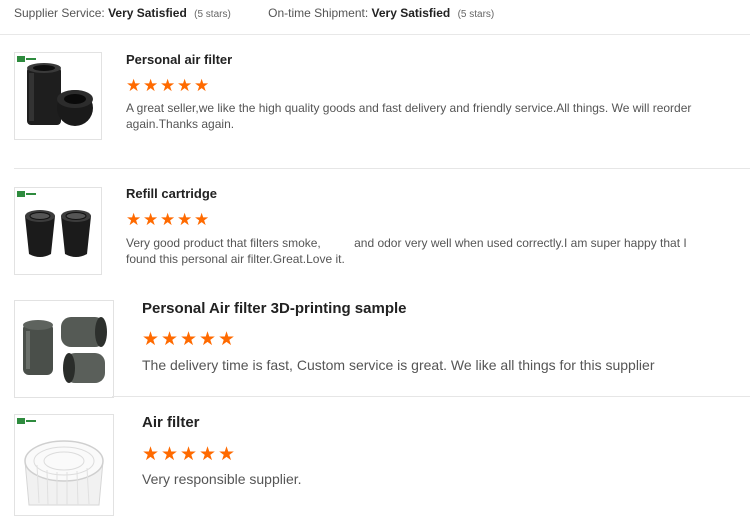 Image resolution: width=750 pixels, height=516 pixels. Describe the element at coordinates (222, 479) in the screenshot. I see `review-text: Very responsible supplier.` at that location.